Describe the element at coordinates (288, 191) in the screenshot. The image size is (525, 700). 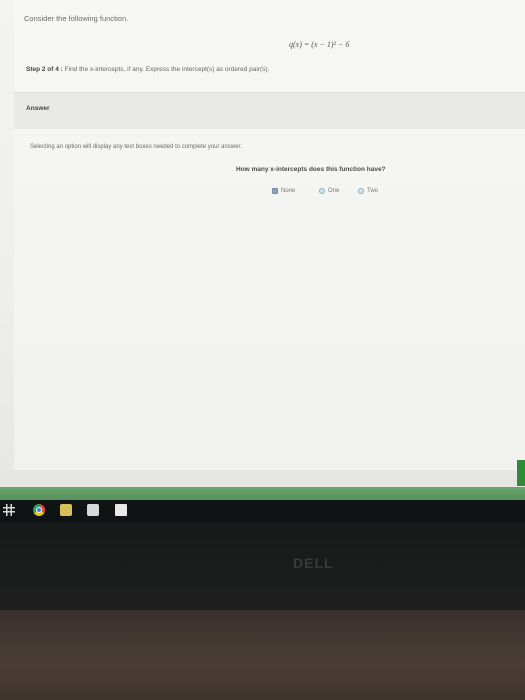
I see `option-none-label: None` at that location.